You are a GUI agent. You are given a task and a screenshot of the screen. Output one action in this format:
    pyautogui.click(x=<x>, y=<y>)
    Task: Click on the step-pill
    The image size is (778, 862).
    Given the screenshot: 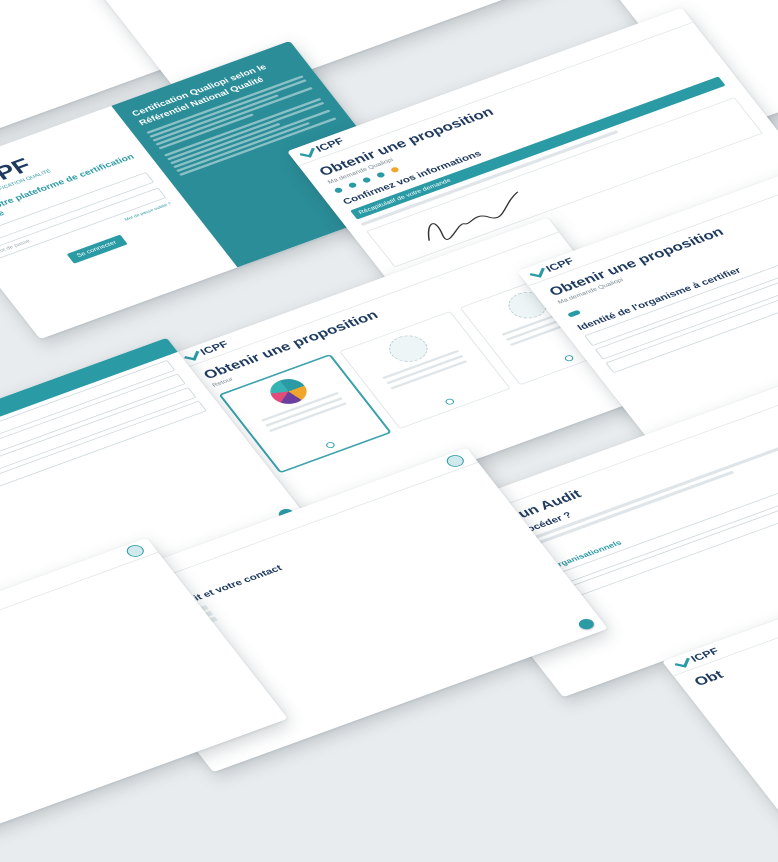 What is the action you would take?
    pyautogui.click(x=574, y=313)
    